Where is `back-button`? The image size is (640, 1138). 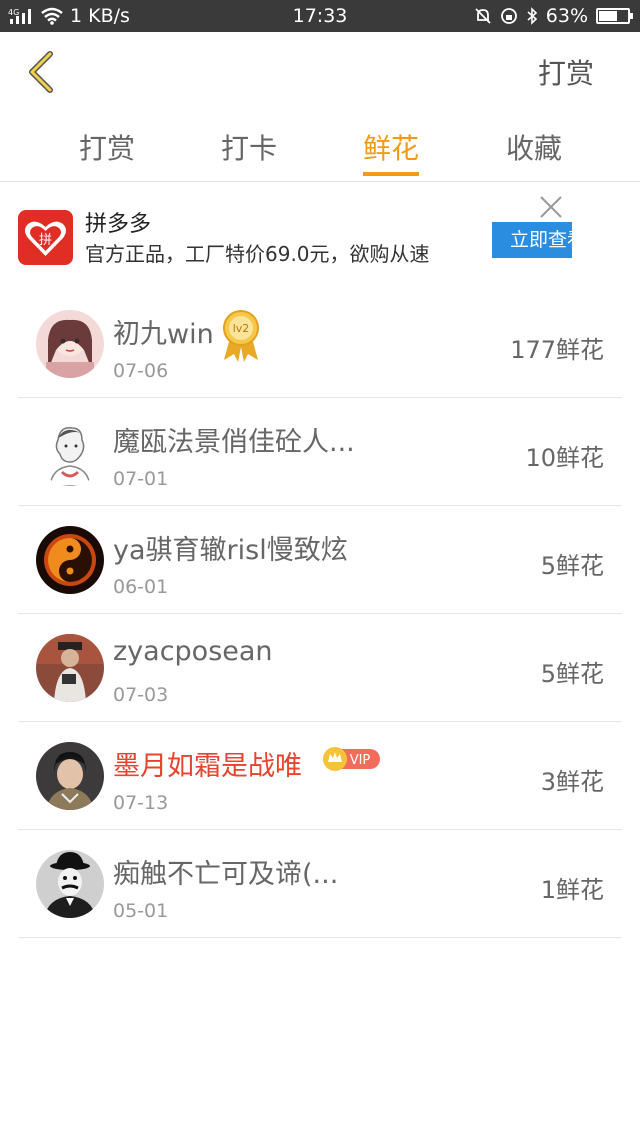 back-button is located at coordinates (42, 72).